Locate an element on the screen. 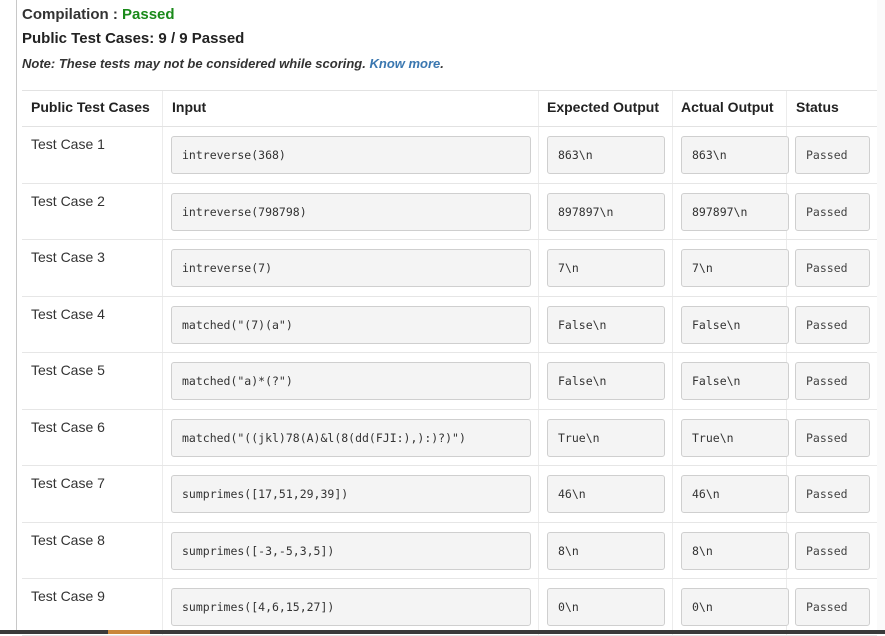 The width and height of the screenshot is (885, 636). actual-output-field: 46\n is located at coordinates (735, 494).